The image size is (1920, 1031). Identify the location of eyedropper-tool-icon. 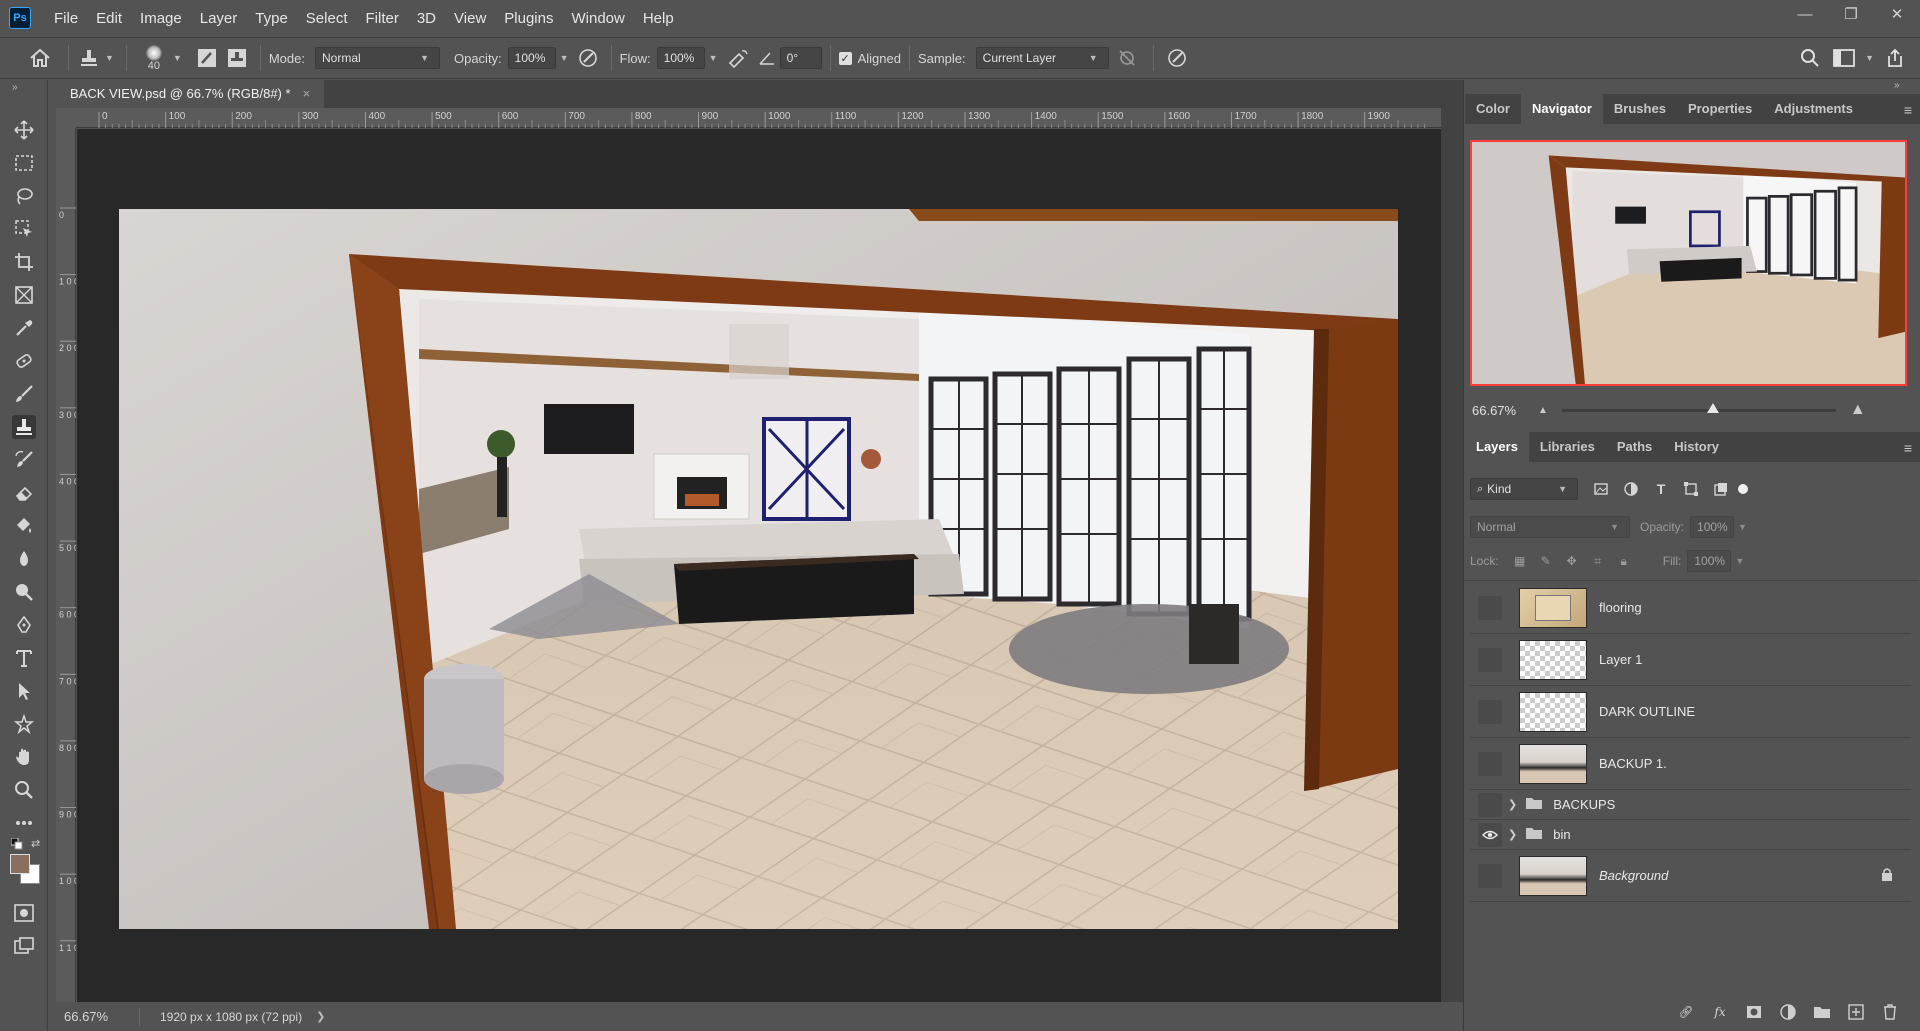
(24, 328).